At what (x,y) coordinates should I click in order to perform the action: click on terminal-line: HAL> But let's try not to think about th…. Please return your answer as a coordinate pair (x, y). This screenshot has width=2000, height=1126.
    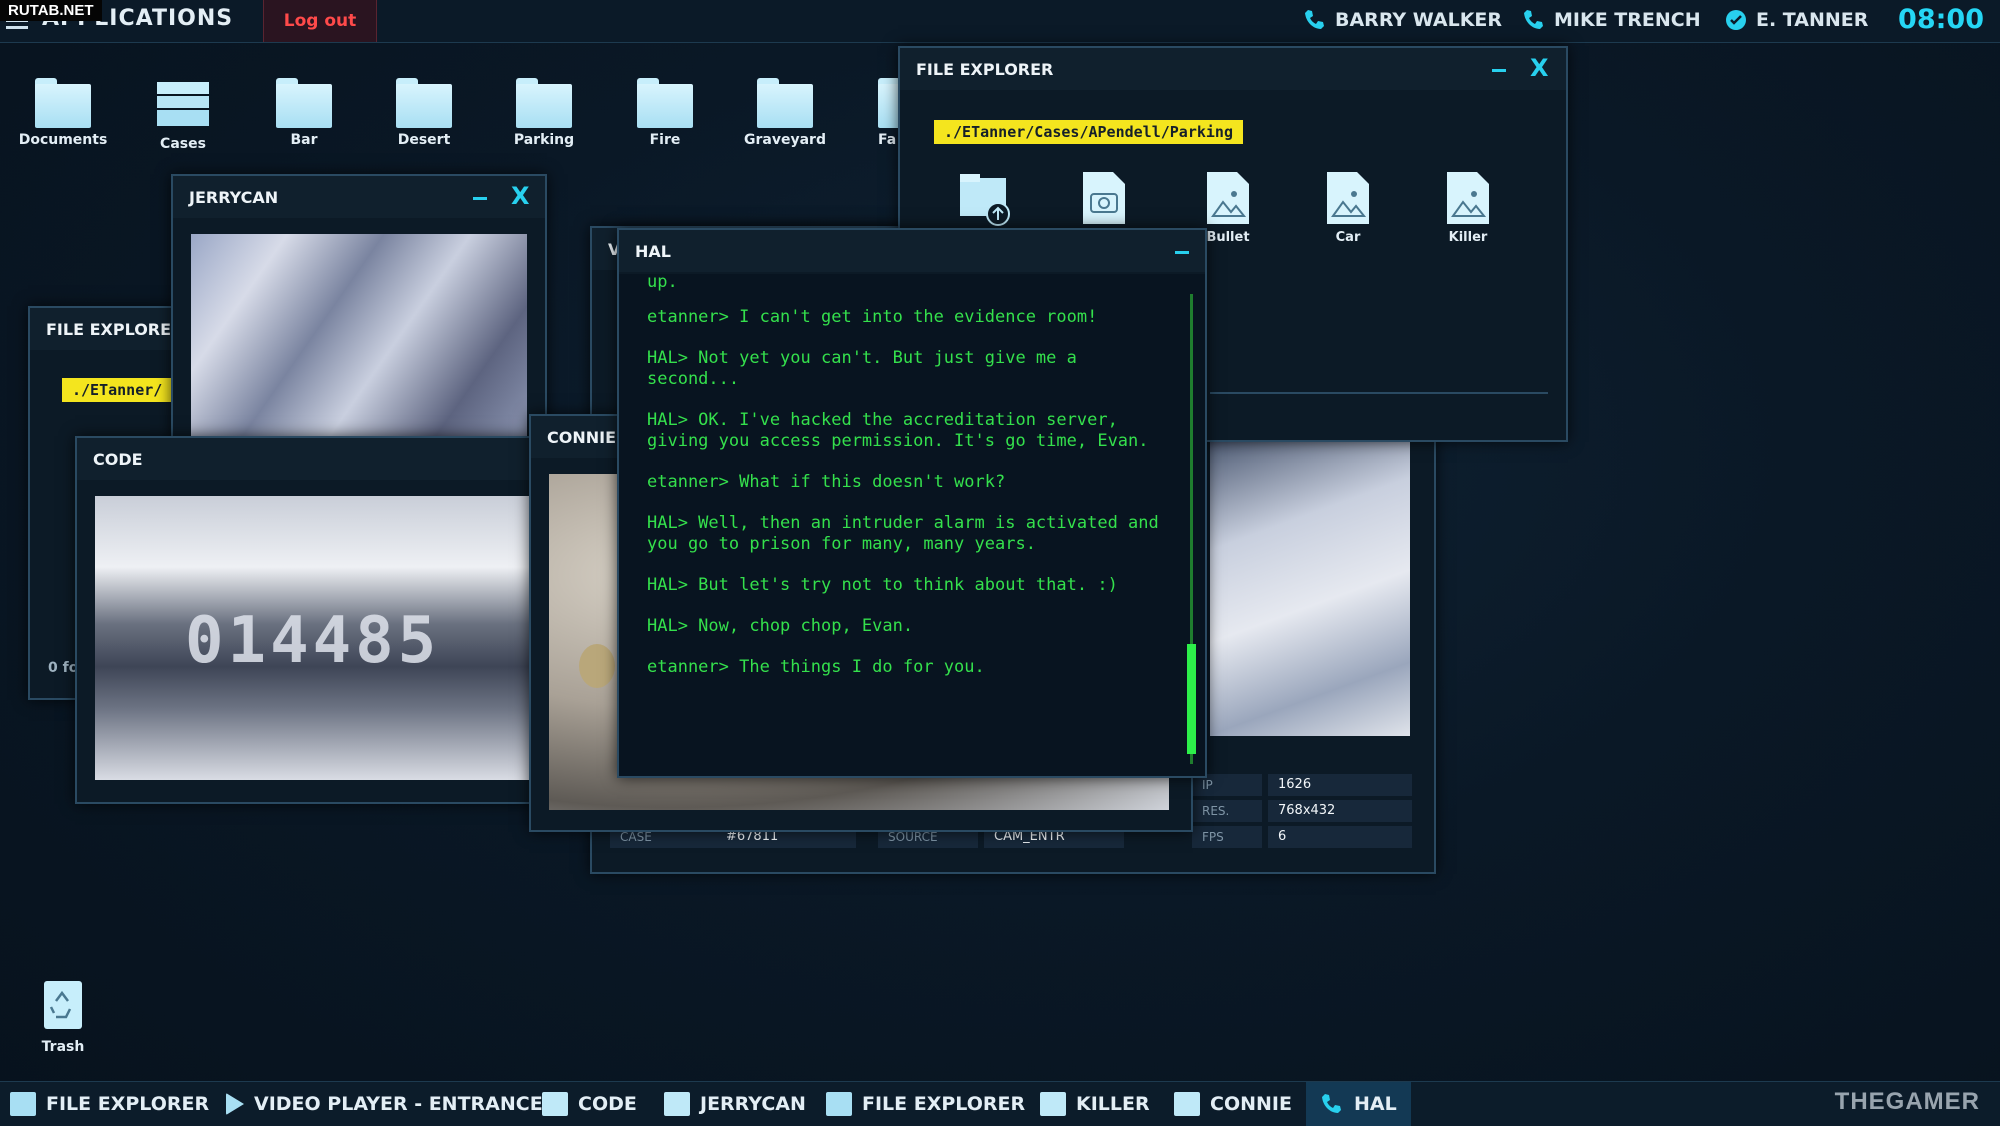
    Looking at the image, I should click on (882, 585).